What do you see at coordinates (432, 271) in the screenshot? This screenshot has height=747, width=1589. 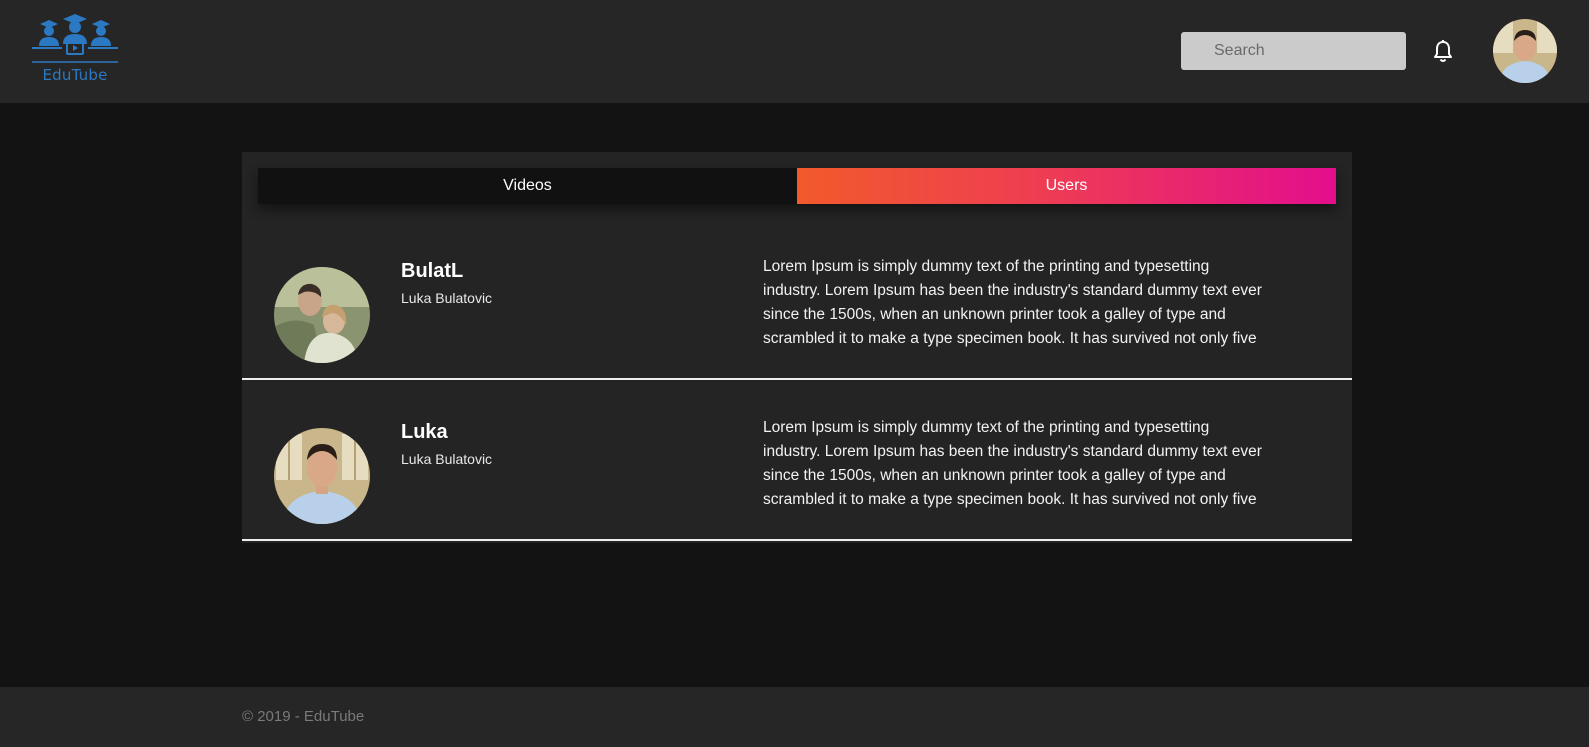 I see `user-username: BulatL` at bounding box center [432, 271].